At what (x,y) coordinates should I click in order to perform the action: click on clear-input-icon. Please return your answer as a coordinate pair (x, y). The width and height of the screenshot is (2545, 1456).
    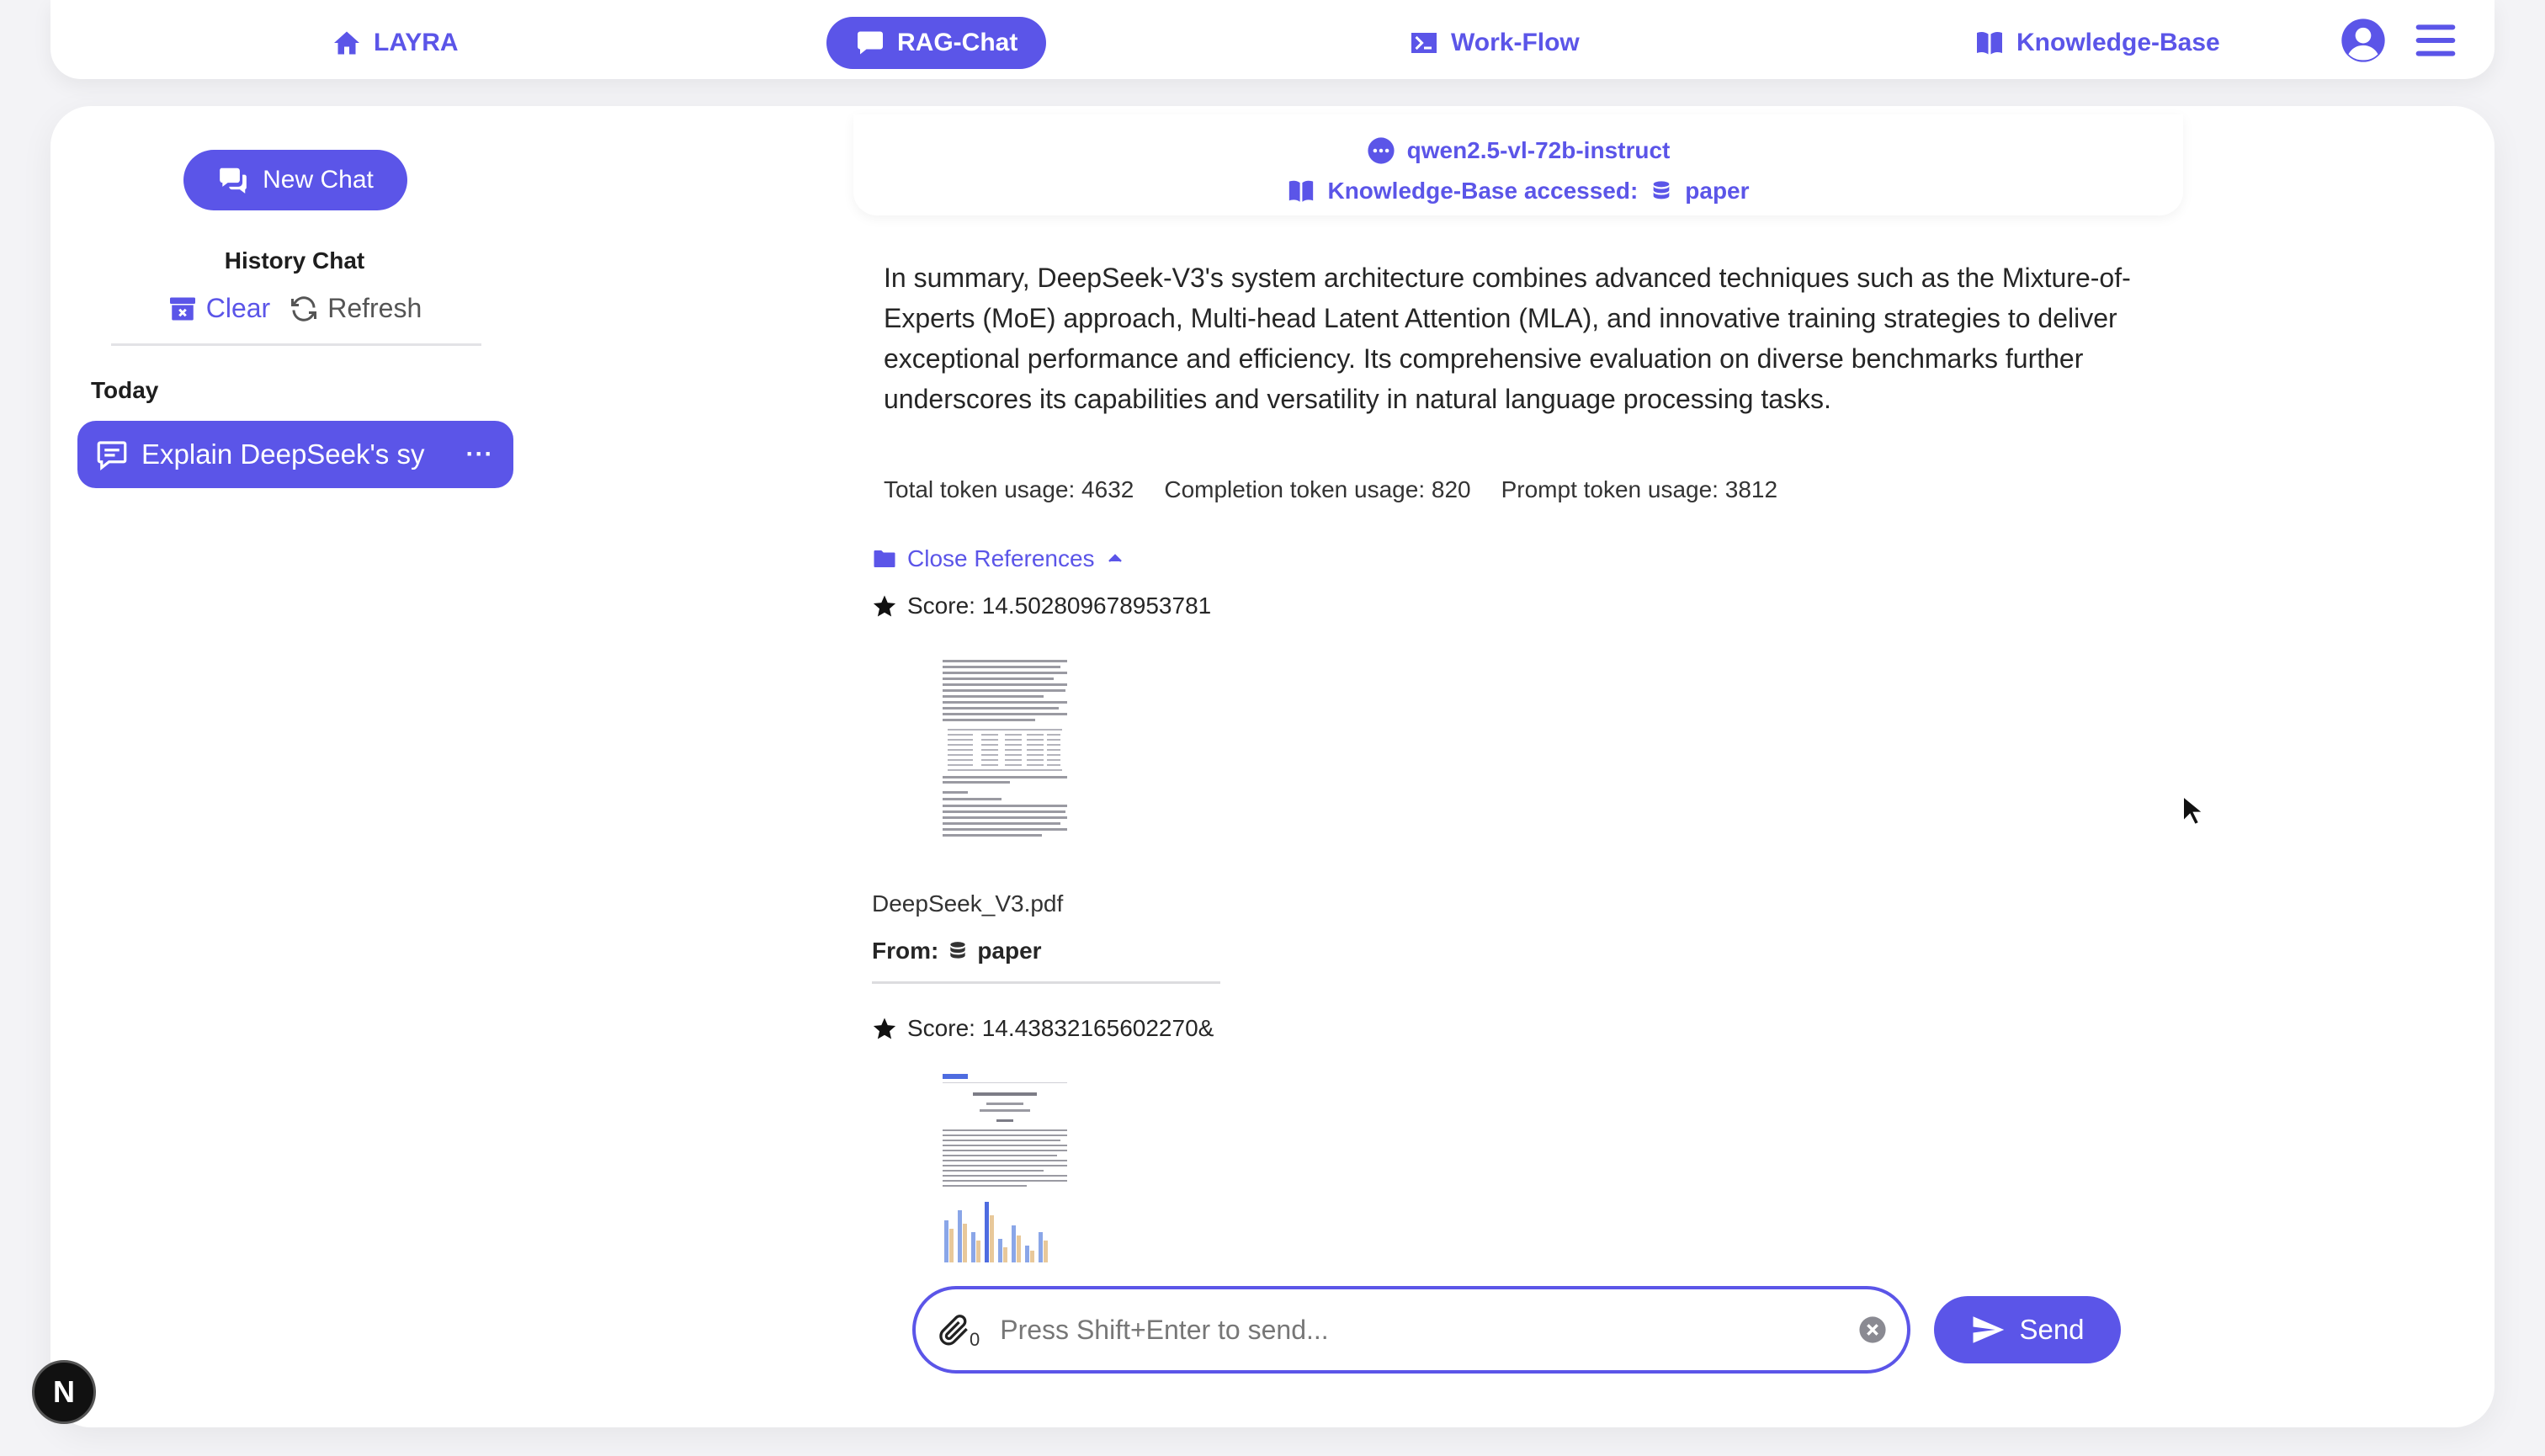
    Looking at the image, I should click on (1872, 1329).